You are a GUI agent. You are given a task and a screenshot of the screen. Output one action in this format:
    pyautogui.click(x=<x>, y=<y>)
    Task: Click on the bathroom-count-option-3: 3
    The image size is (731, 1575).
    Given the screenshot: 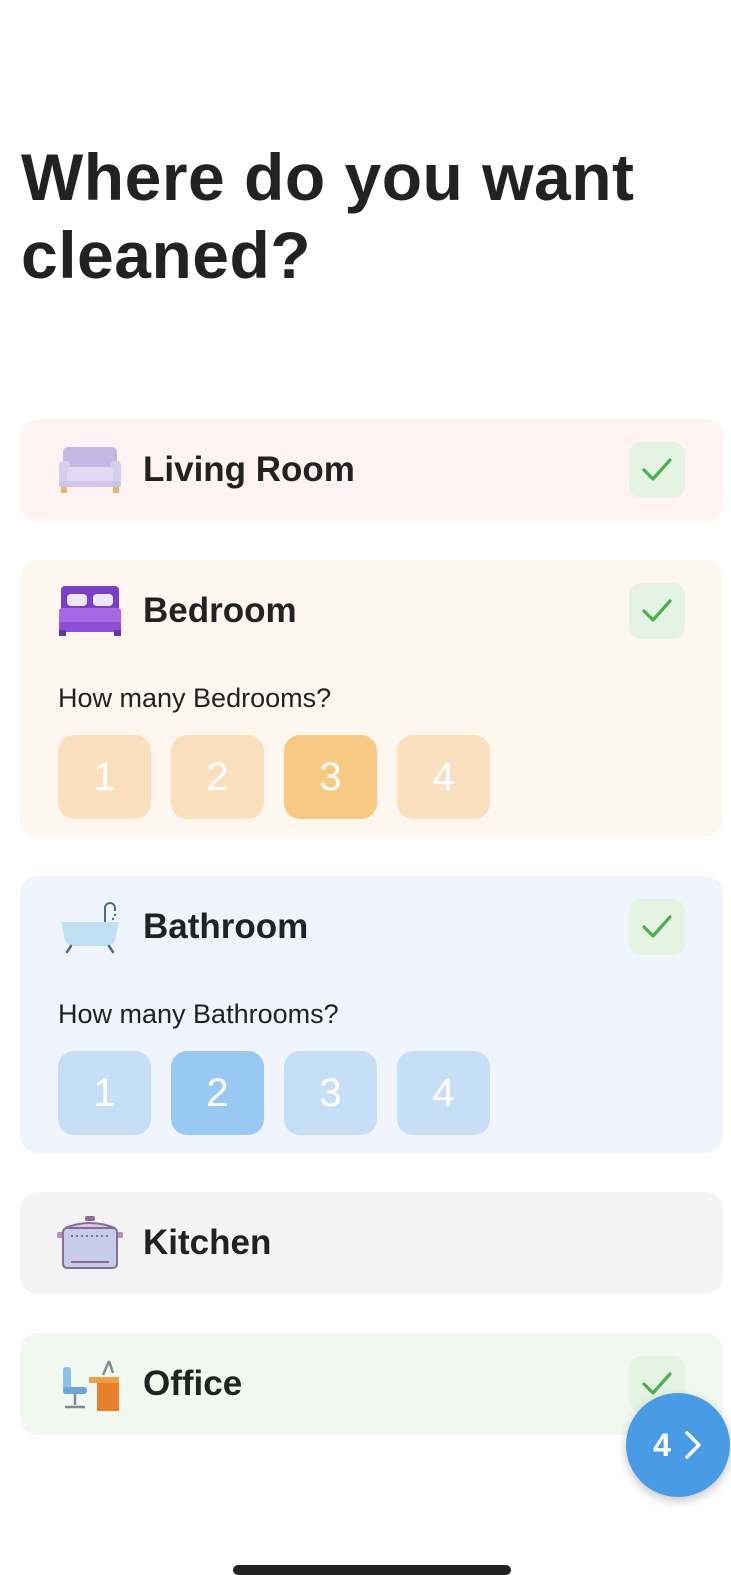 What is the action you would take?
    pyautogui.click(x=330, y=1093)
    